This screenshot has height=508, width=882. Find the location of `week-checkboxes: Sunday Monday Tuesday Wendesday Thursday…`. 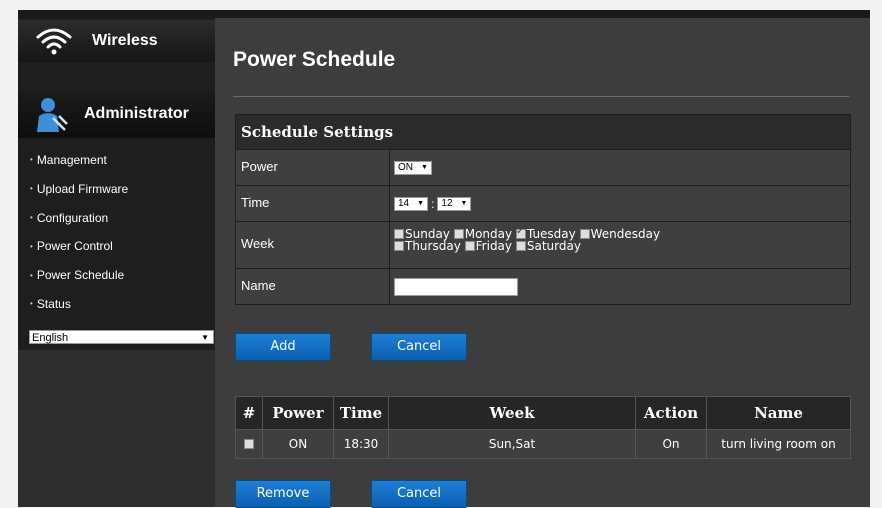

week-checkboxes: Sunday Monday Tuesday Wendesday Thursday… is located at coordinates (527, 239).